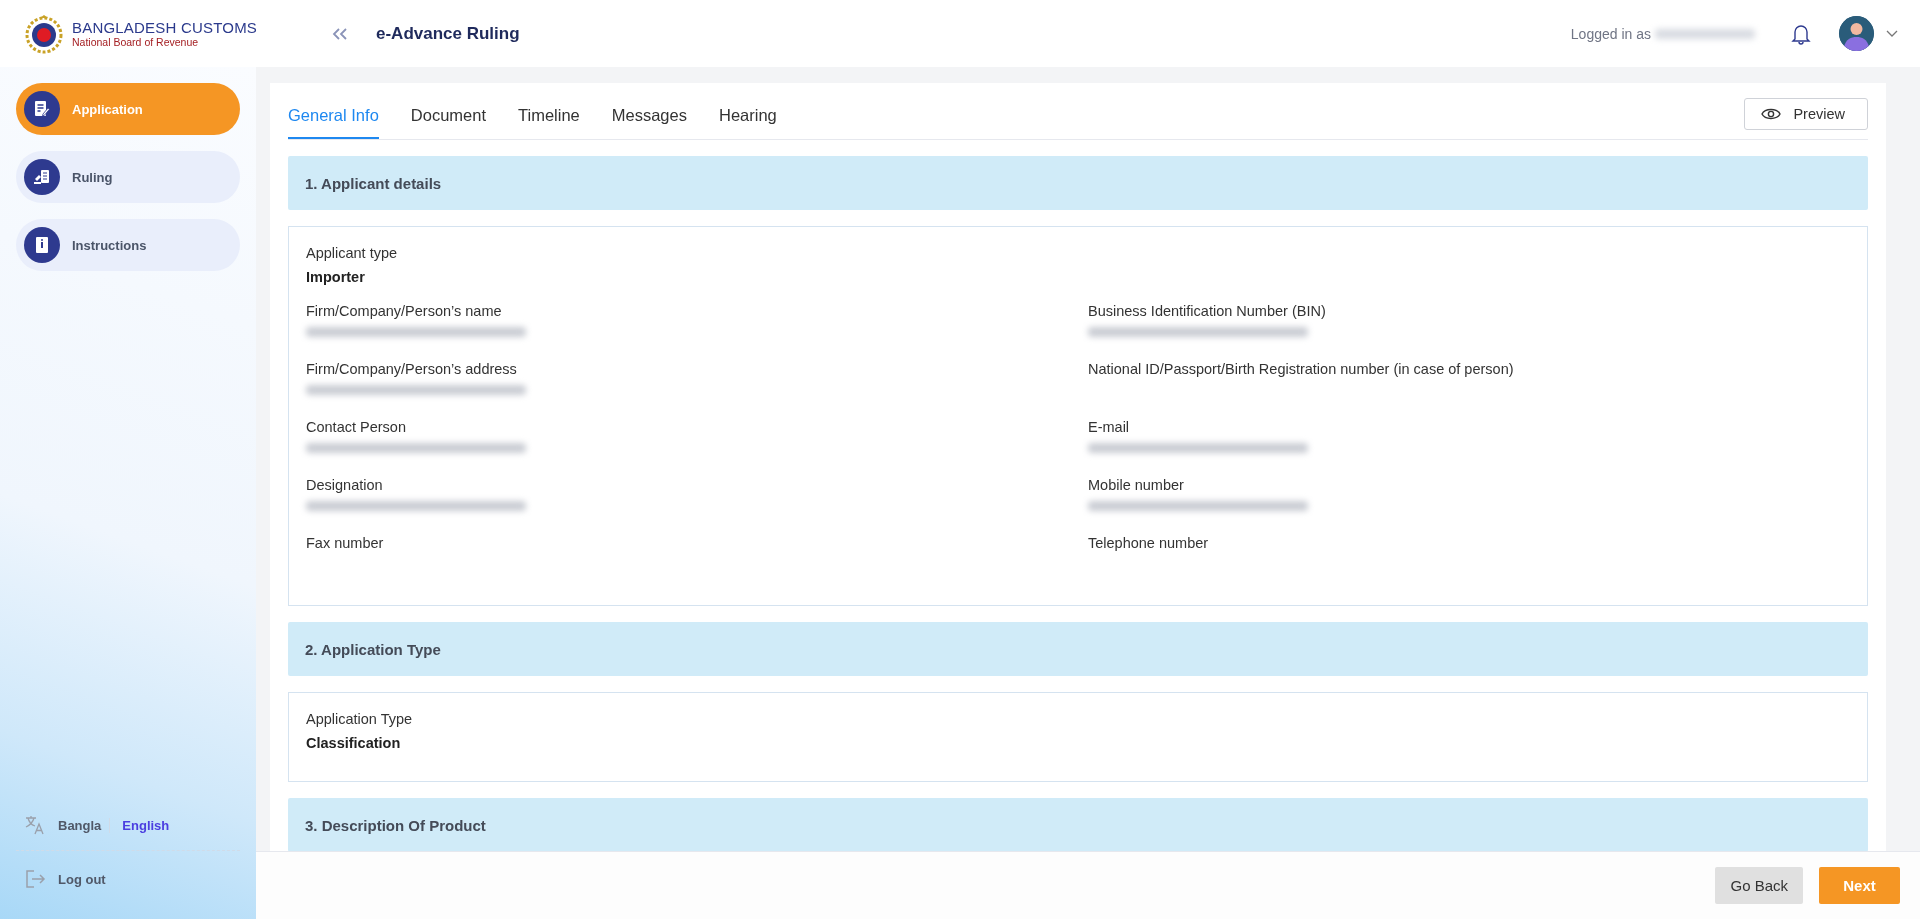  Describe the element at coordinates (128, 885) in the screenshot. I see `logout-button: Log out` at that location.